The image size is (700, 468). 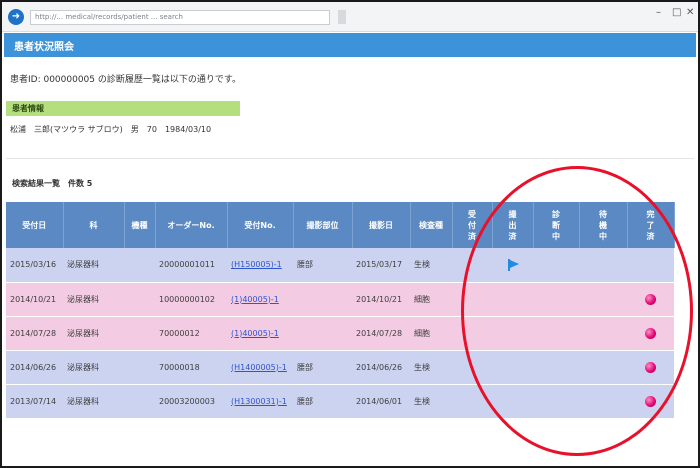 I want to click on cell-date: 2014/10/21, so click(x=34, y=299).